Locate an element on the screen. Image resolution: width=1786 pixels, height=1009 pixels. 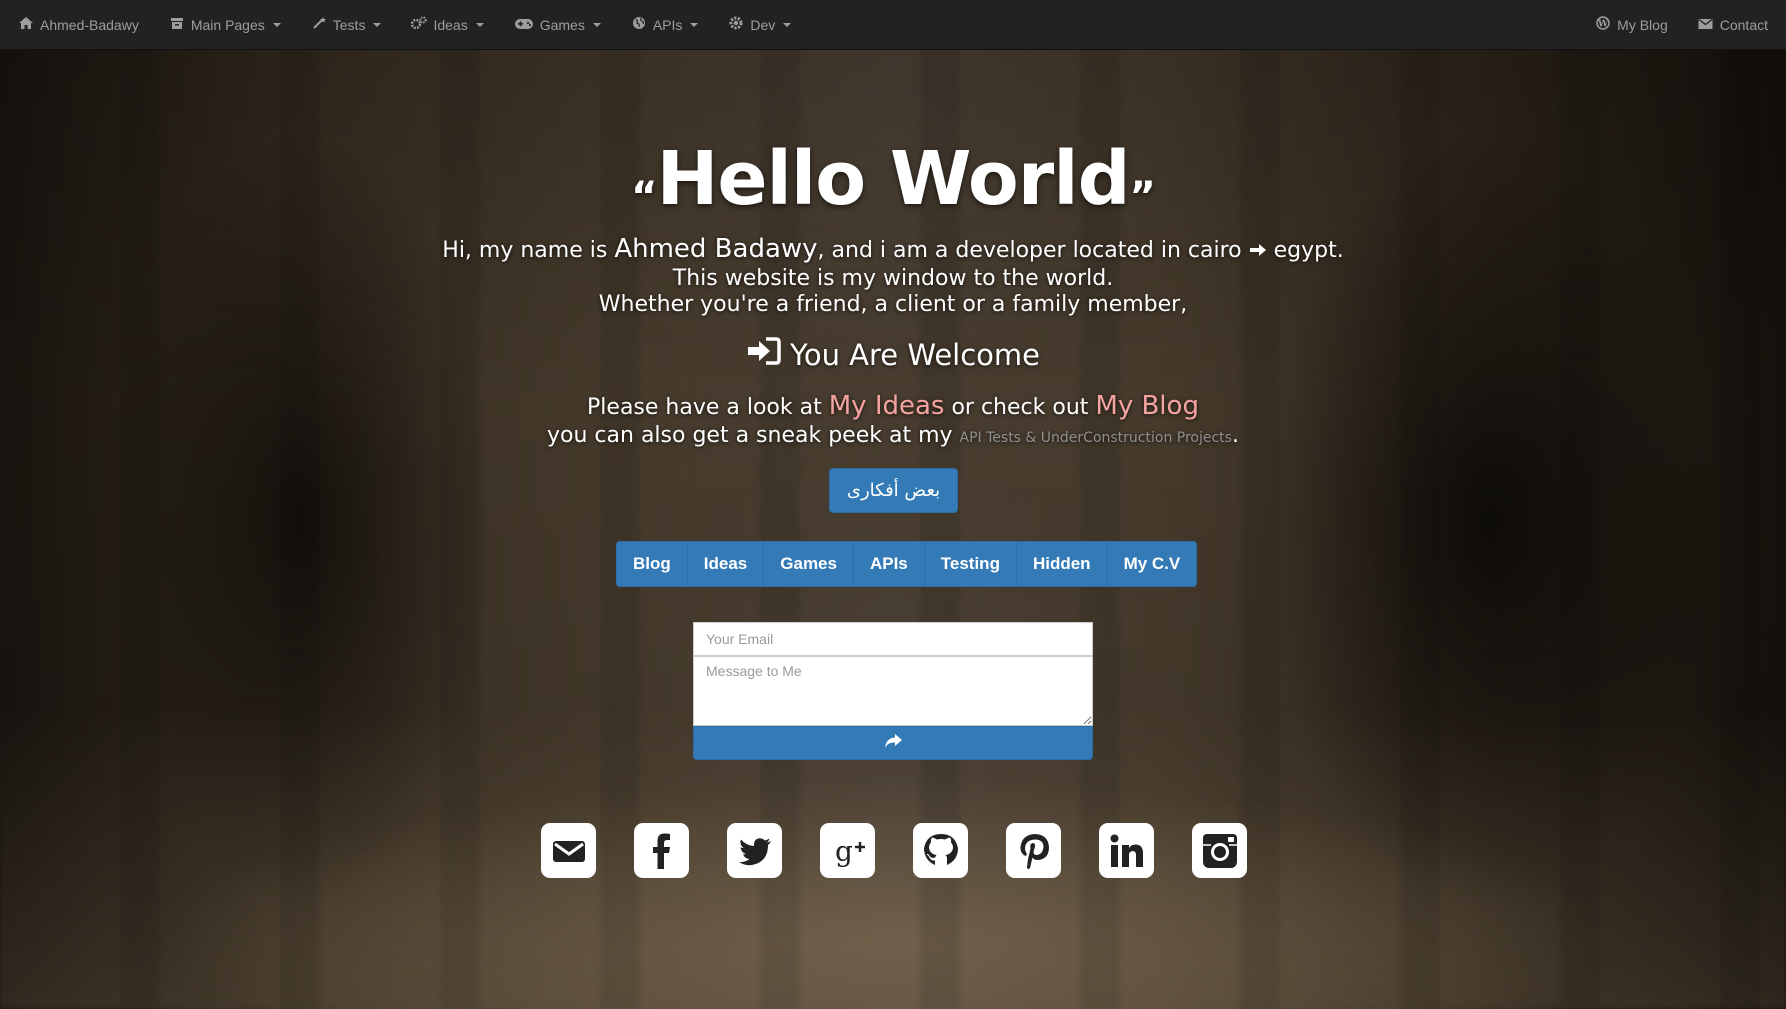
envelope-icon is located at coordinates (1706, 25).